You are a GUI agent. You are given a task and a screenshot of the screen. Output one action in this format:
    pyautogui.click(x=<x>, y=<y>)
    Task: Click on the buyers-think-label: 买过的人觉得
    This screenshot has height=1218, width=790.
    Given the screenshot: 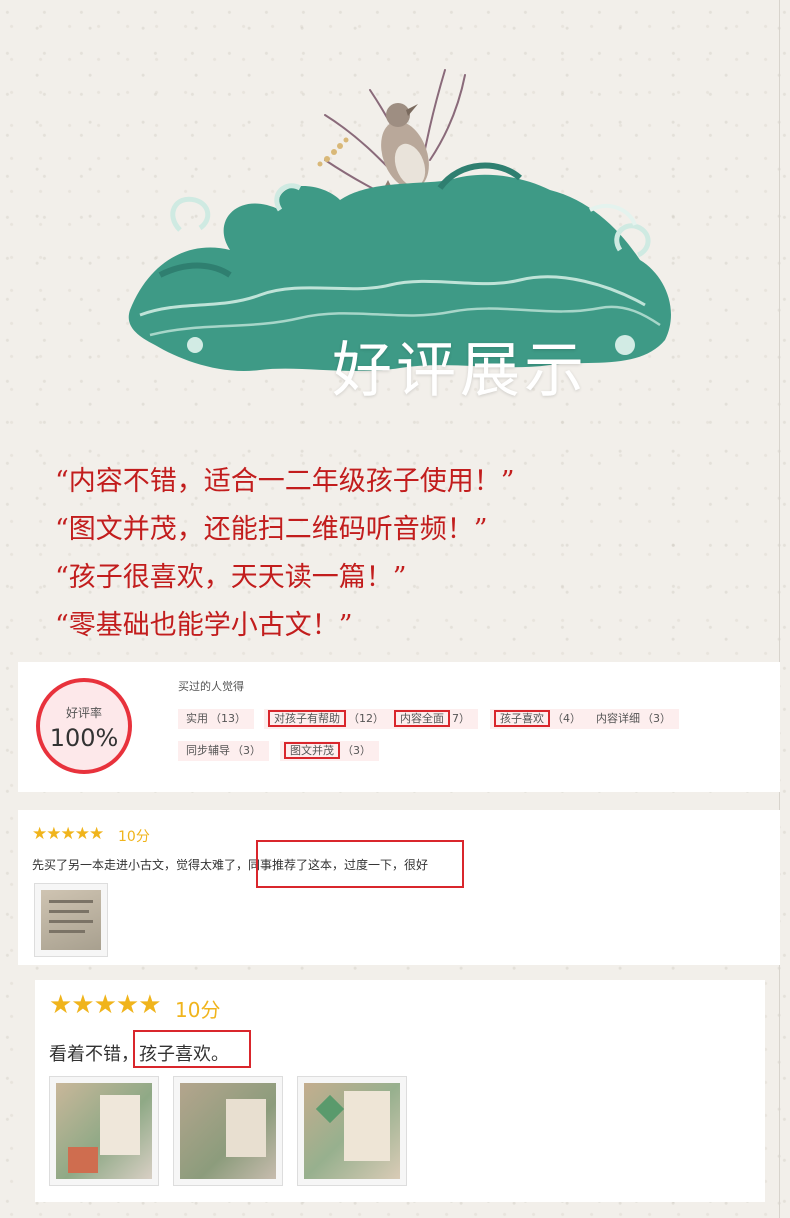 What is the action you would take?
    pyautogui.click(x=211, y=686)
    